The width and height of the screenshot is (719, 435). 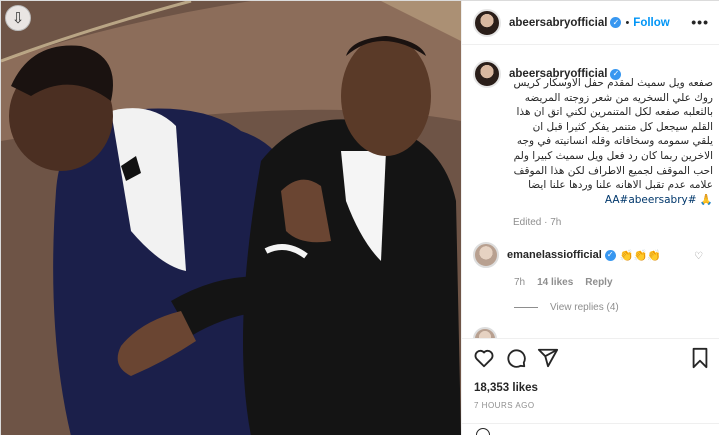 What do you see at coordinates (487, 22) in the screenshot?
I see `avatar` at bounding box center [487, 22].